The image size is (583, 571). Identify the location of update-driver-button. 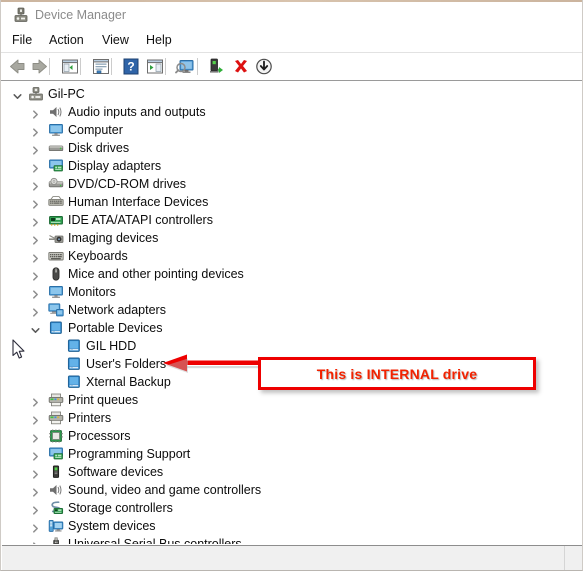
(217, 66).